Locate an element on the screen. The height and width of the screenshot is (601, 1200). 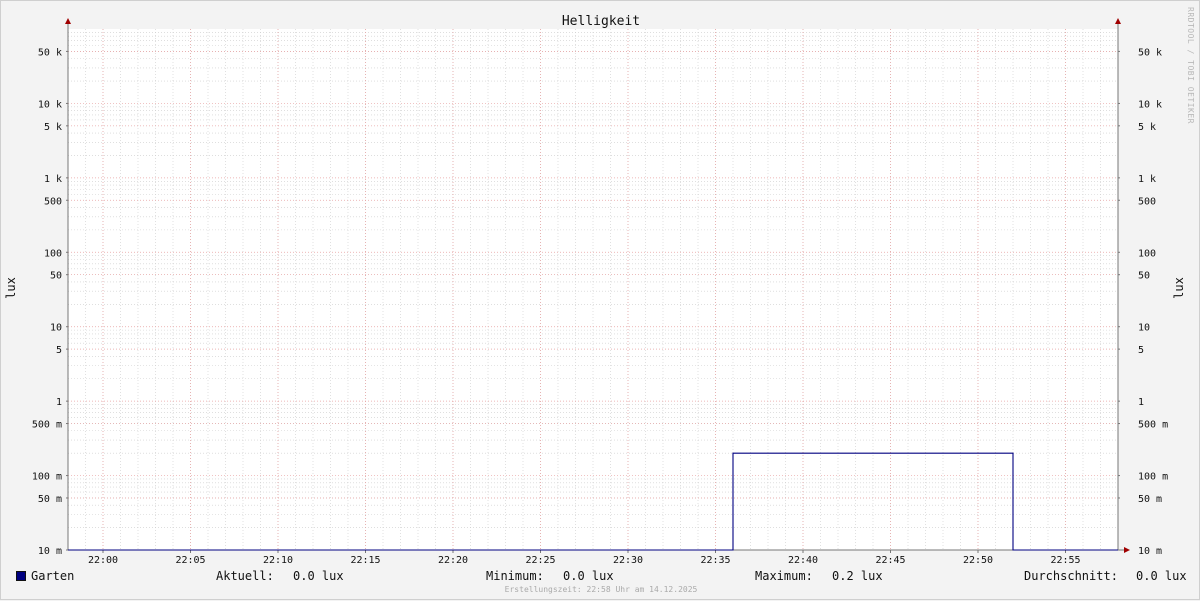
legend-avg-label: Durchschnitt: is located at coordinates (1071, 576).